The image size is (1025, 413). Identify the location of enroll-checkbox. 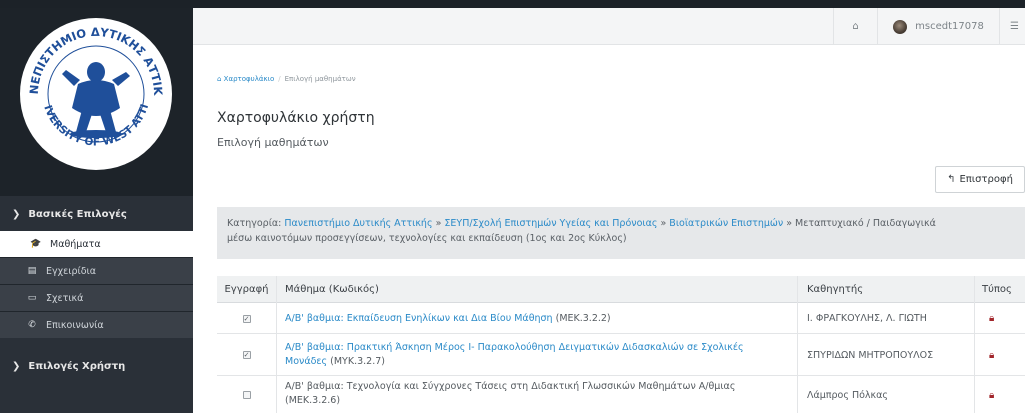
(246, 395).